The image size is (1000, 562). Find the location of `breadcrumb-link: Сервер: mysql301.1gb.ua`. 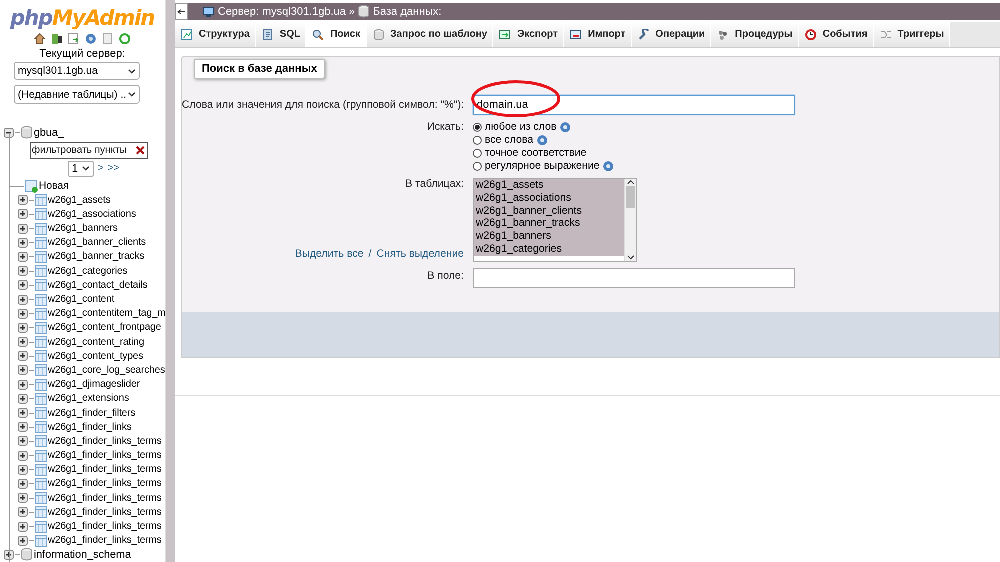

breadcrumb-link: Сервер: mysql301.1gb.ua is located at coordinates (282, 12).